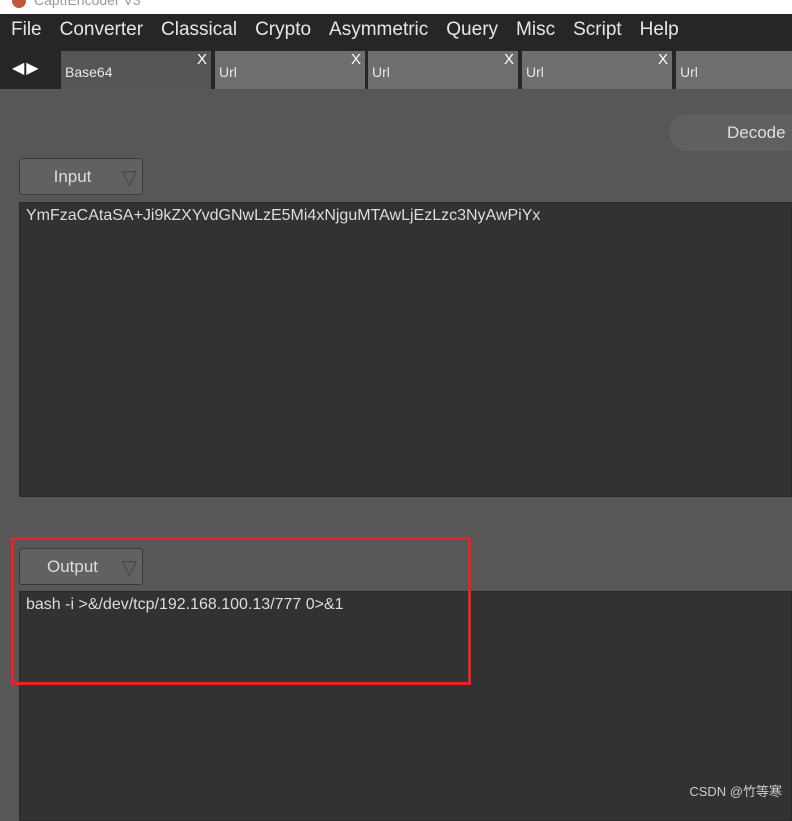 The image size is (792, 821). I want to click on menu-query: Query, so click(472, 30).